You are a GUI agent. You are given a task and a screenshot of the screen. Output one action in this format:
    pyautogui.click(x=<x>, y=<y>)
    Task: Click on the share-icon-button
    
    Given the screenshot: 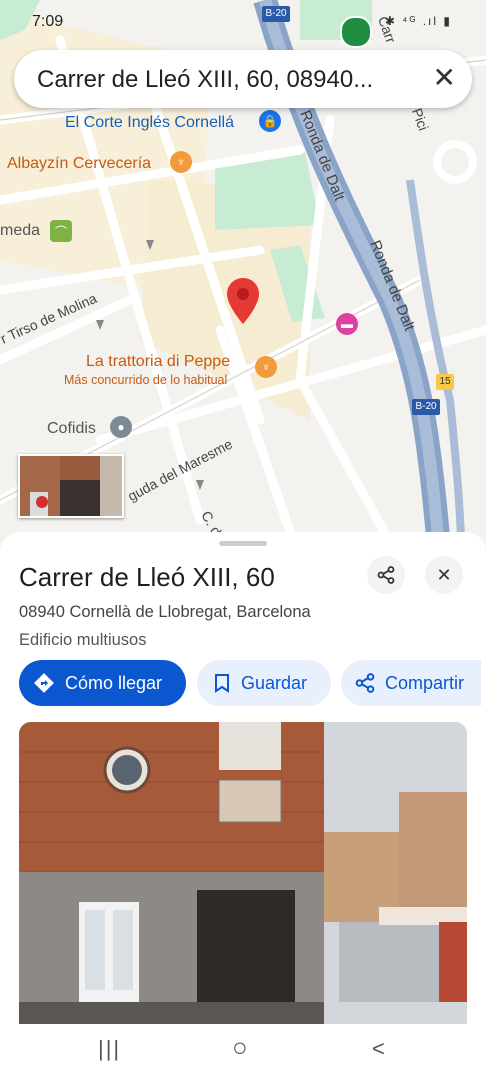 What is the action you would take?
    pyautogui.click(x=386, y=575)
    